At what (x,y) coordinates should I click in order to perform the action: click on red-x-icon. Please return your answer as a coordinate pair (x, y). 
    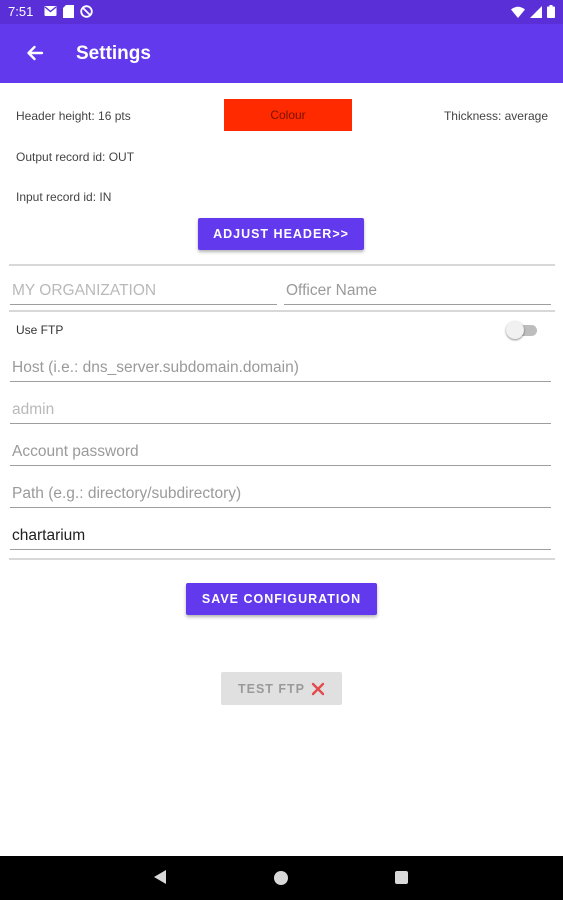
    Looking at the image, I should click on (318, 688).